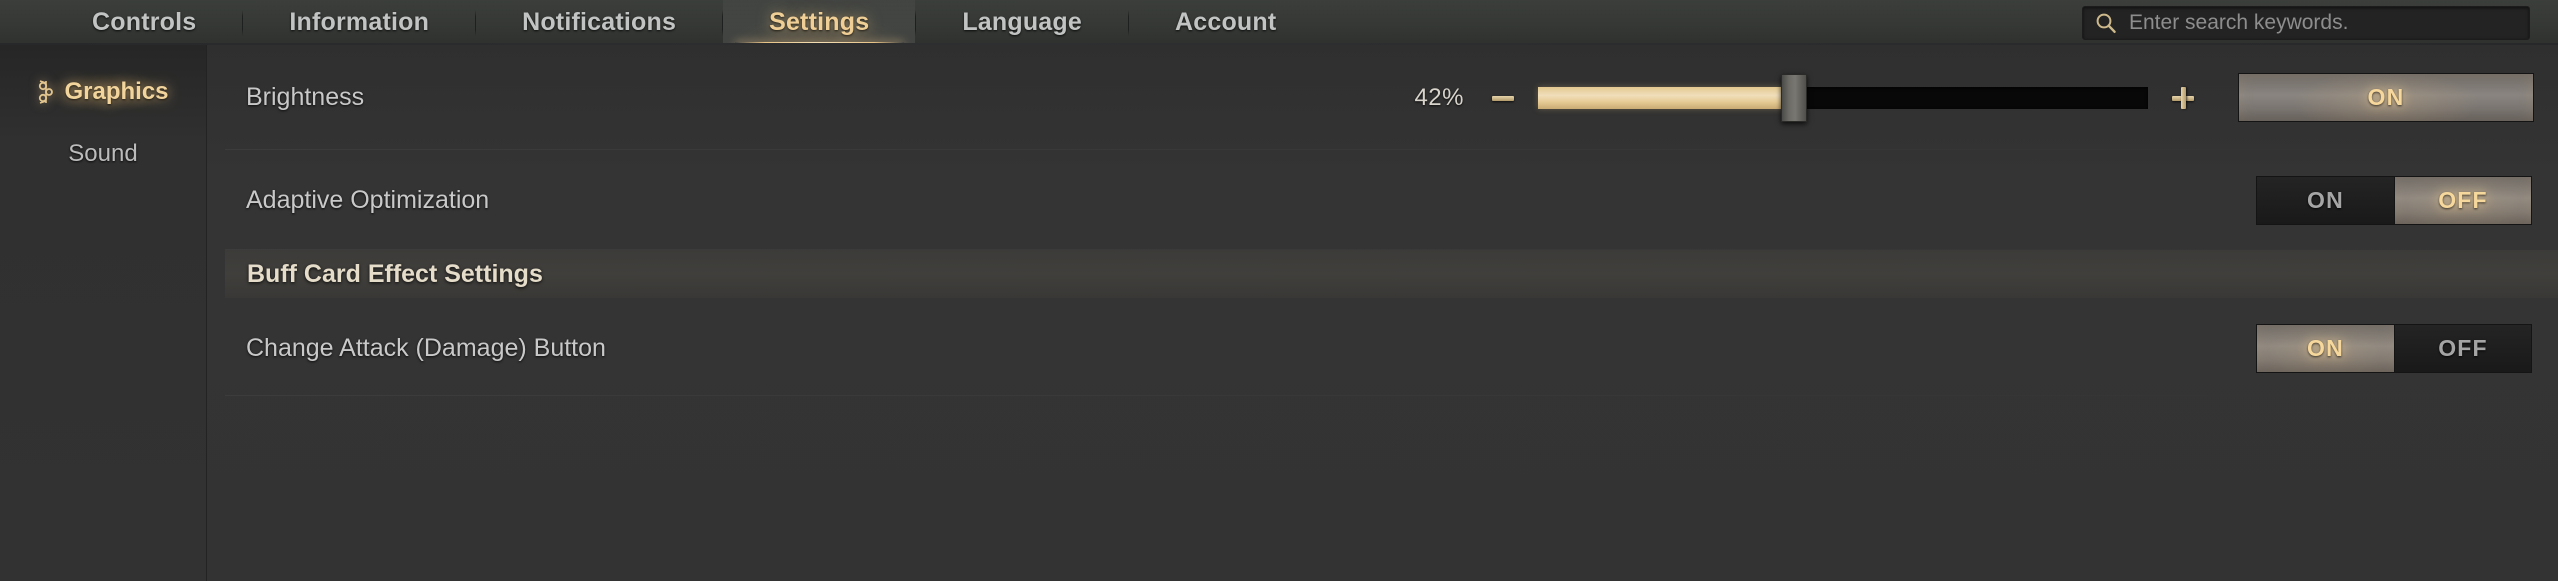 The width and height of the screenshot is (2558, 581). I want to click on settings-sidebar: Graphics Sound, so click(103, 313).